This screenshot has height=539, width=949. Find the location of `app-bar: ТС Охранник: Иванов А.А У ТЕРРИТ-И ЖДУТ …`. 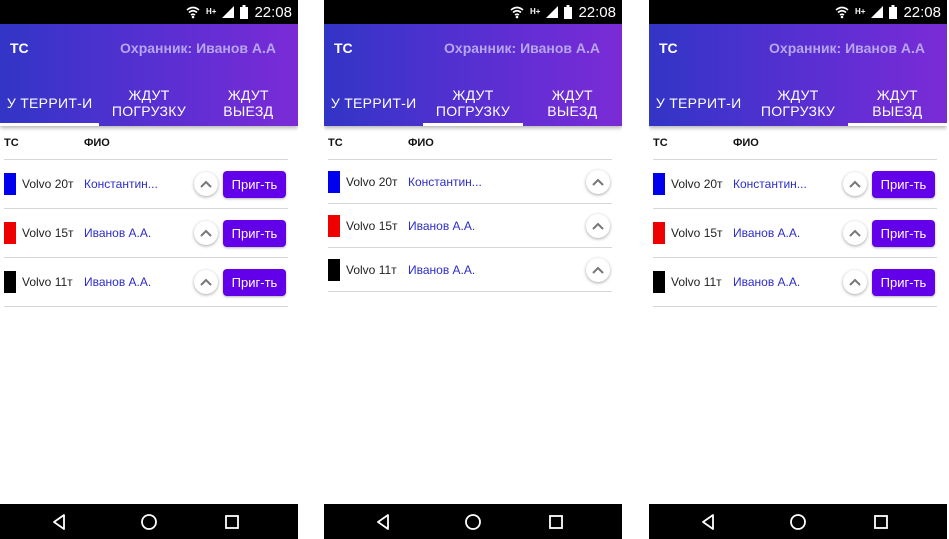

app-bar: ТС Охранник: Иванов А.А У ТЕРРИТ-И ЖДУТ … is located at coordinates (798, 75).